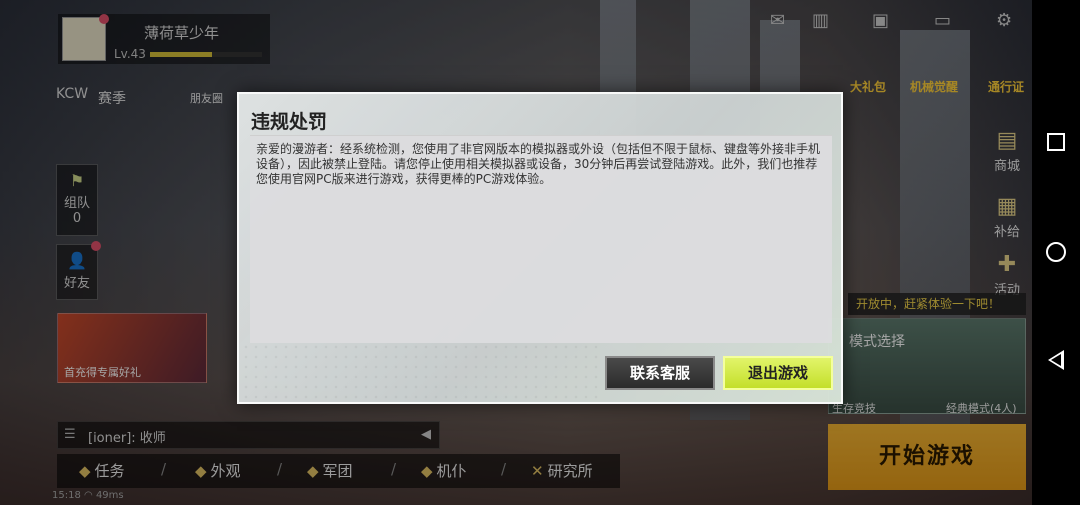 This screenshot has height=505, width=1080. I want to click on square-icon, so click(1056, 142).